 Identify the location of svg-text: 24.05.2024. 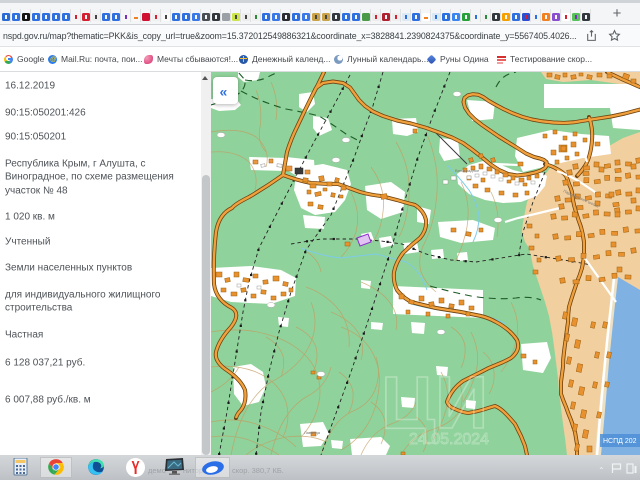
(449, 439).